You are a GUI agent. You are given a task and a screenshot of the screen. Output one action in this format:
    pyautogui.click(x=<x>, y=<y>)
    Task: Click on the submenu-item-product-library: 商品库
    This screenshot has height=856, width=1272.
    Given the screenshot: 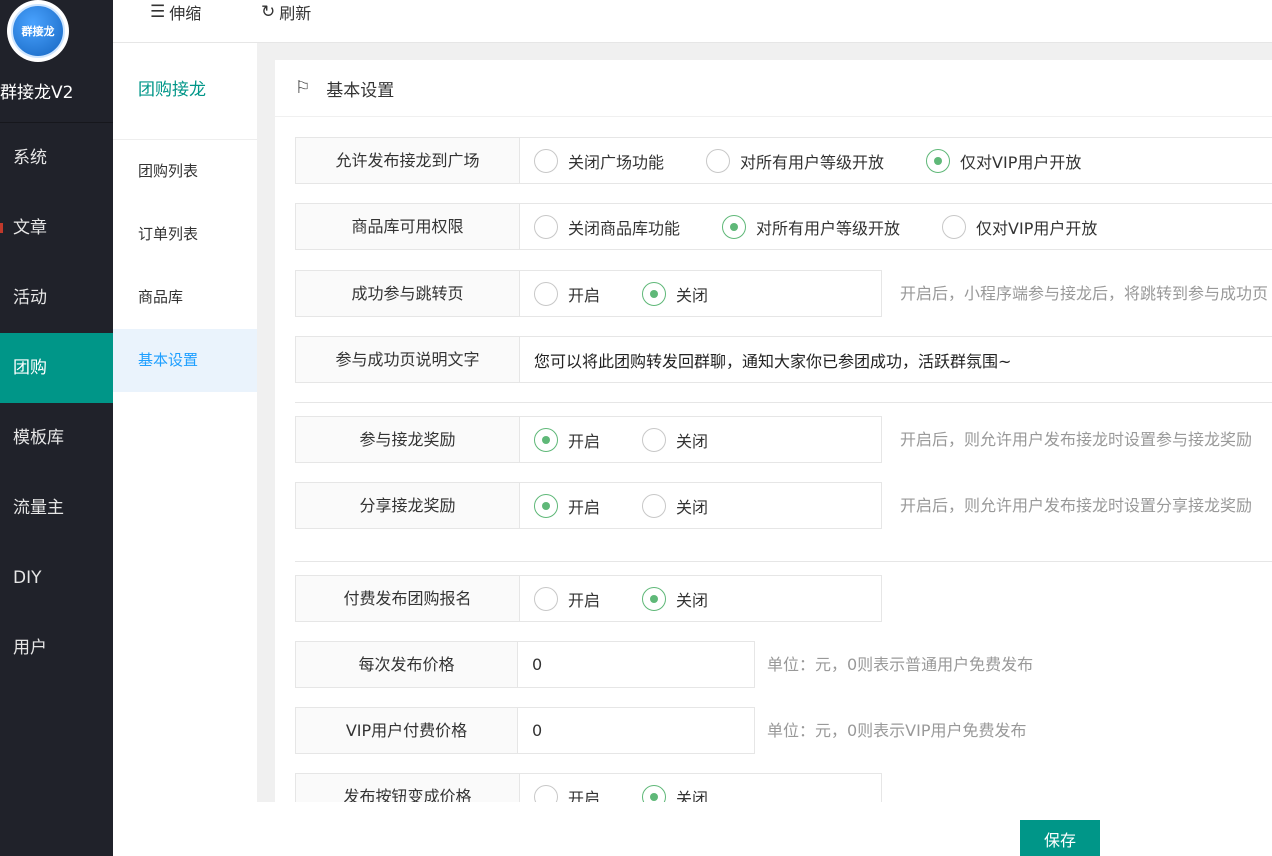 What is the action you would take?
    pyautogui.click(x=185, y=297)
    